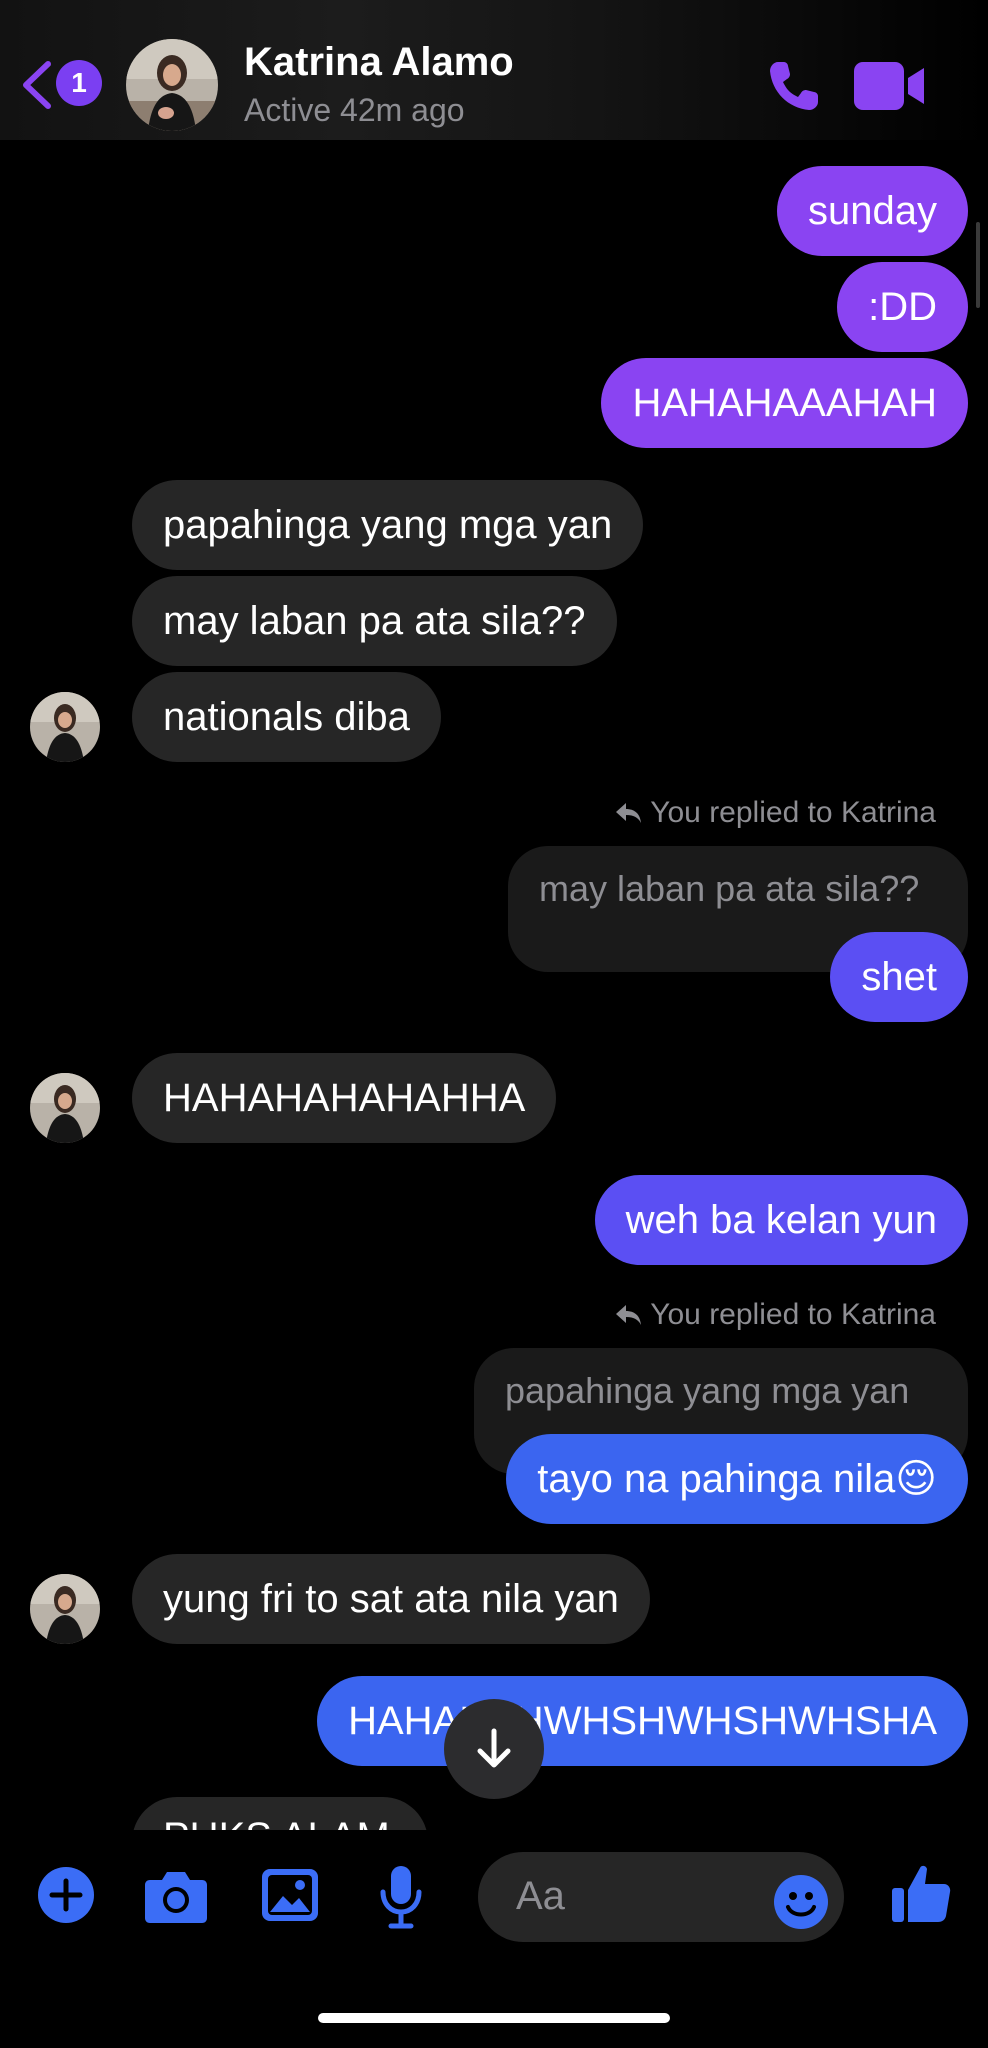 Image resolution: width=988 pixels, height=2048 pixels. I want to click on incoming-message: may laban pa ata sila??, so click(374, 621).